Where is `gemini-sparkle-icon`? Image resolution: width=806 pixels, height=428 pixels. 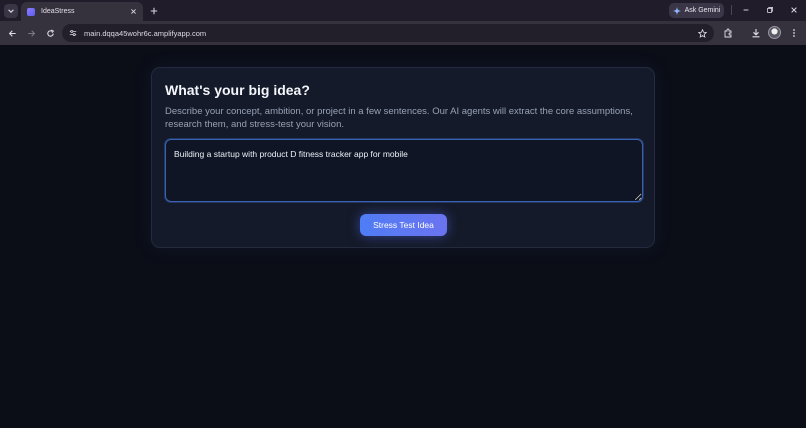 gemini-sparkle-icon is located at coordinates (676, 10).